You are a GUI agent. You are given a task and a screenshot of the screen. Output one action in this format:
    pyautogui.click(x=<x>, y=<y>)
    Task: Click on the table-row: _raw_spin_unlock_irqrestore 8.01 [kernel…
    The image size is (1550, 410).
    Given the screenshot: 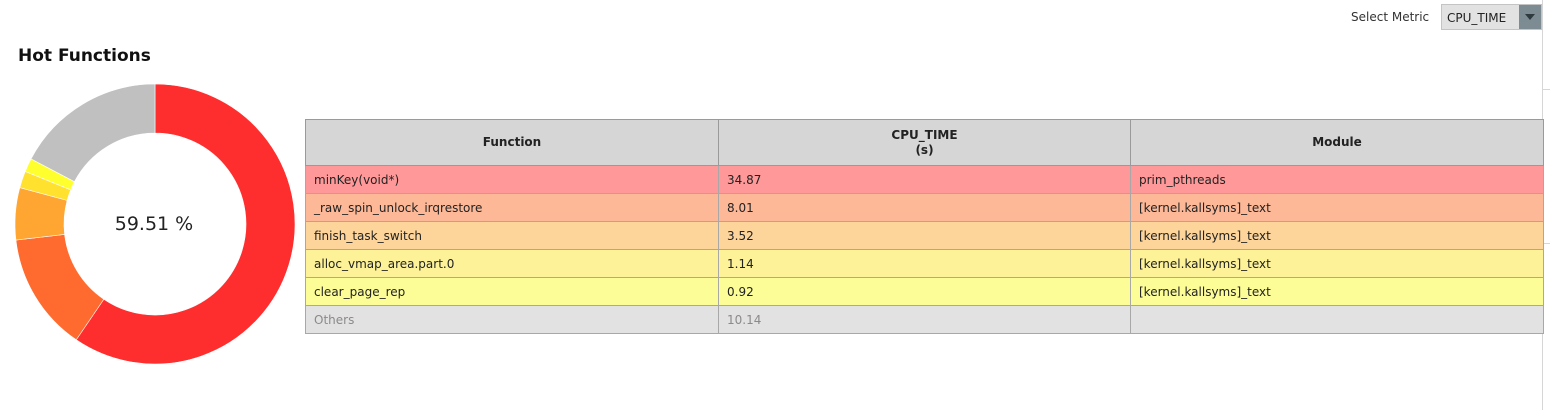 What is the action you would take?
    pyautogui.click(x=924, y=207)
    